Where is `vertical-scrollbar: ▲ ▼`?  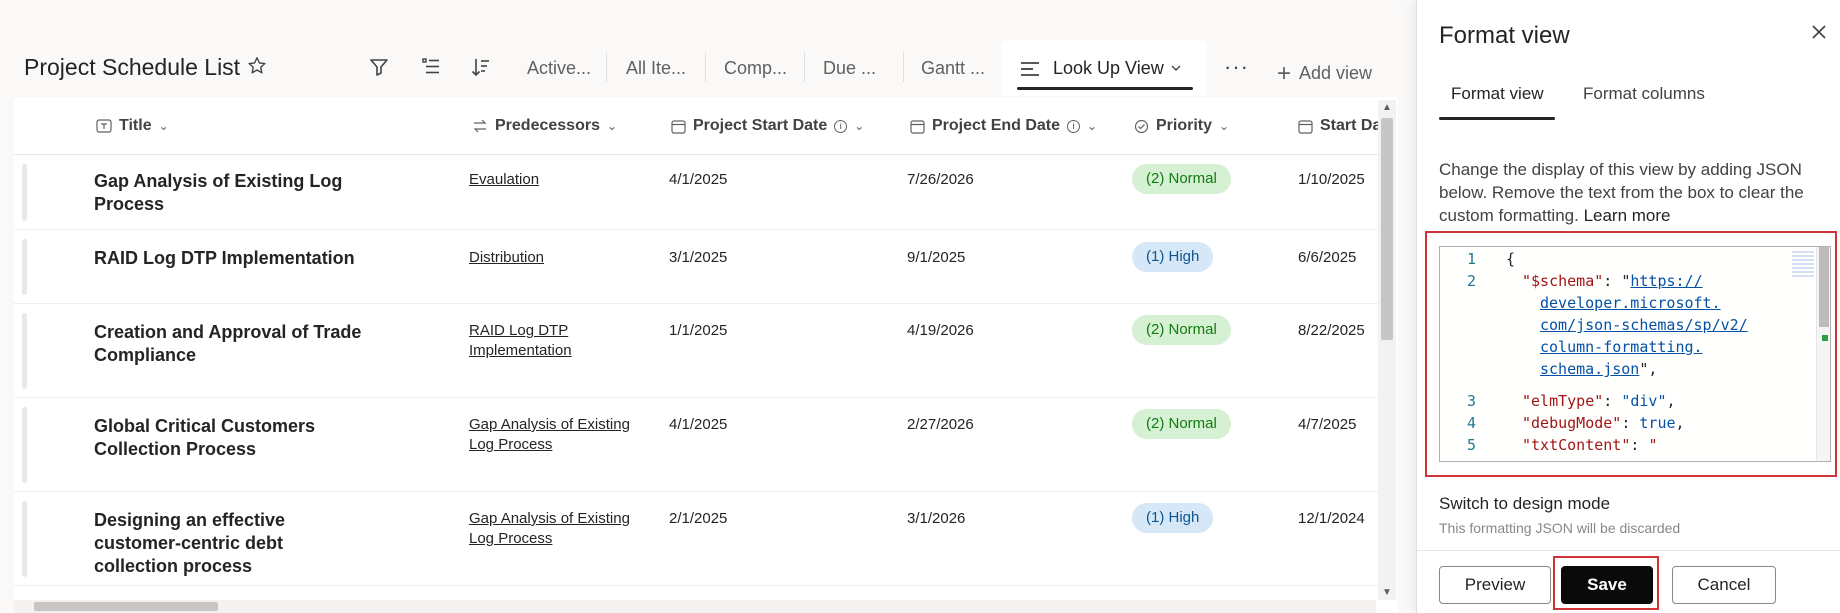 vertical-scrollbar: ▲ ▼ is located at coordinates (1387, 350).